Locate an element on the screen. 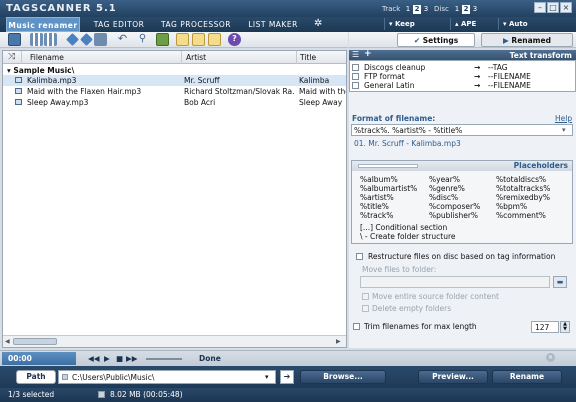  transform-list-icon: ☰ is located at coordinates (355, 54).